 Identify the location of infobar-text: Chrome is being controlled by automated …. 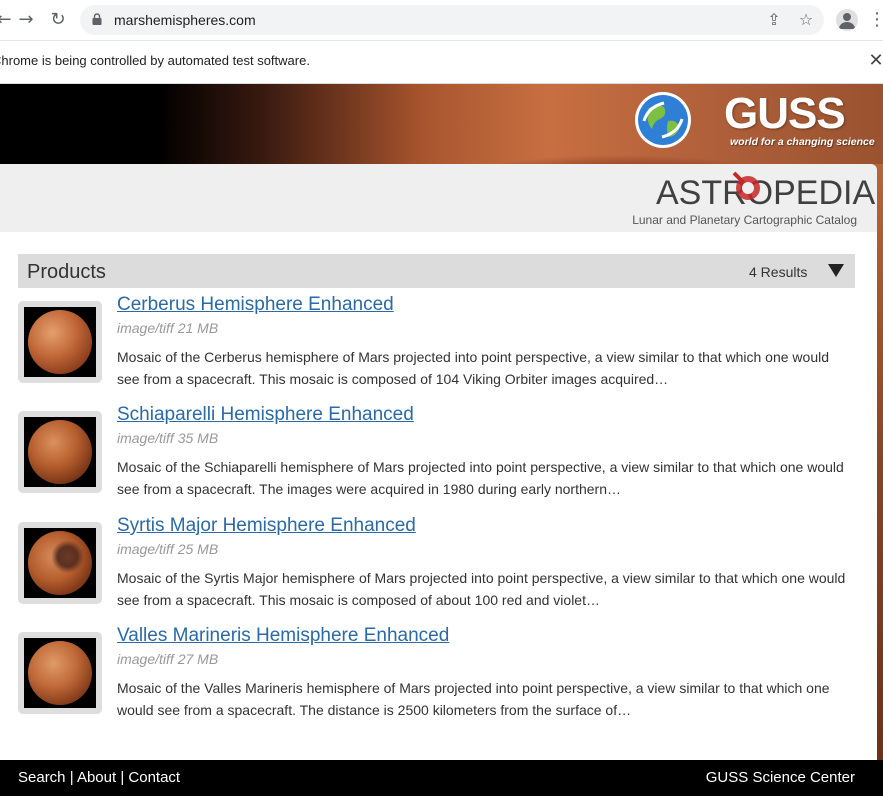
(155, 60).